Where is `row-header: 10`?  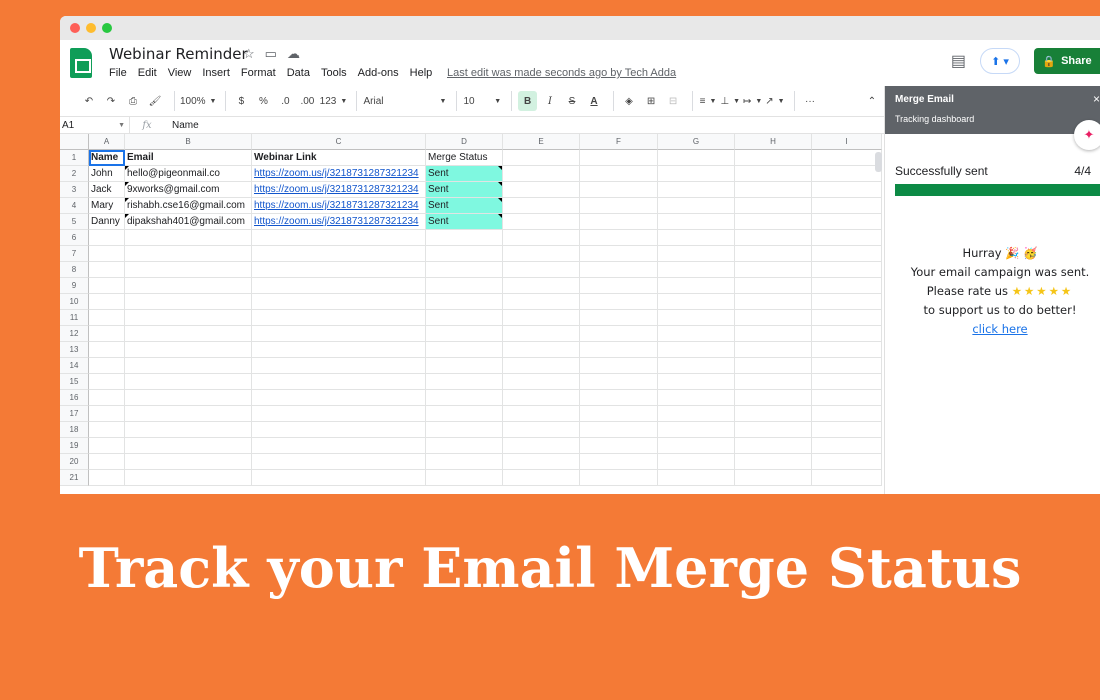
row-header: 10 is located at coordinates (74, 302).